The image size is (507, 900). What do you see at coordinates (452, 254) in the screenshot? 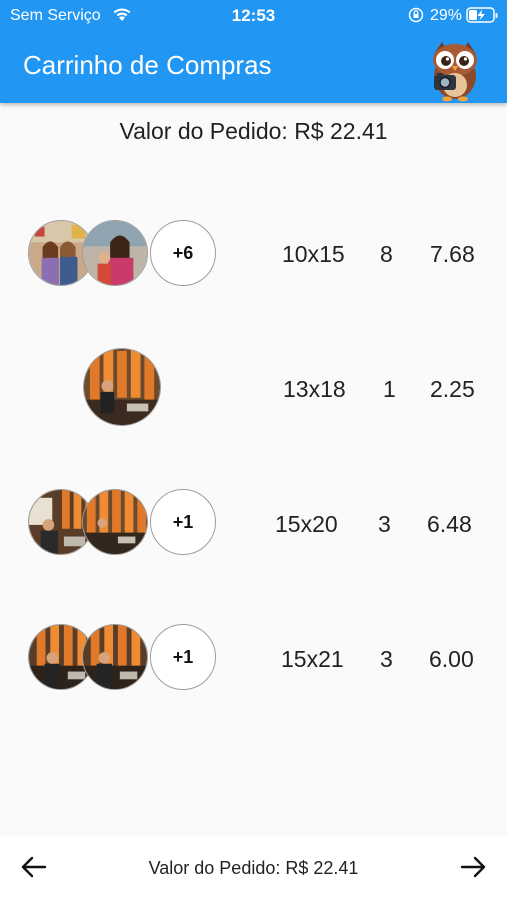
I see `item-price: 7.68` at bounding box center [452, 254].